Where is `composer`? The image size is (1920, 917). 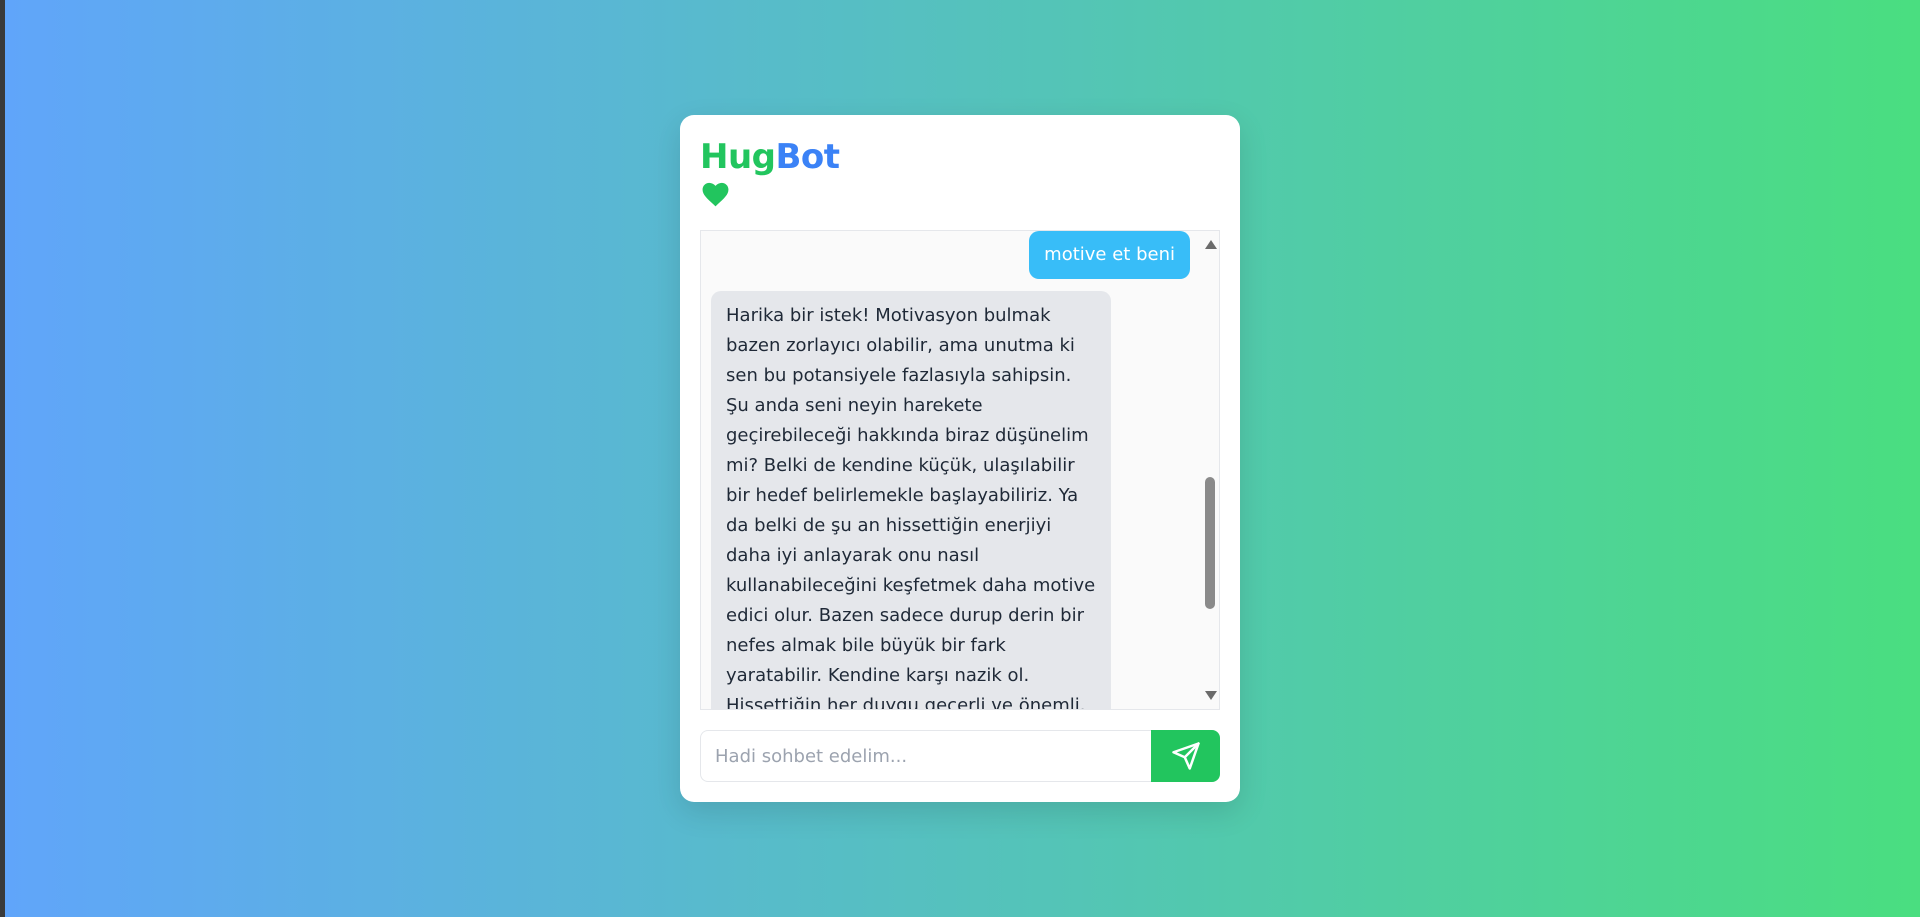 composer is located at coordinates (960, 756).